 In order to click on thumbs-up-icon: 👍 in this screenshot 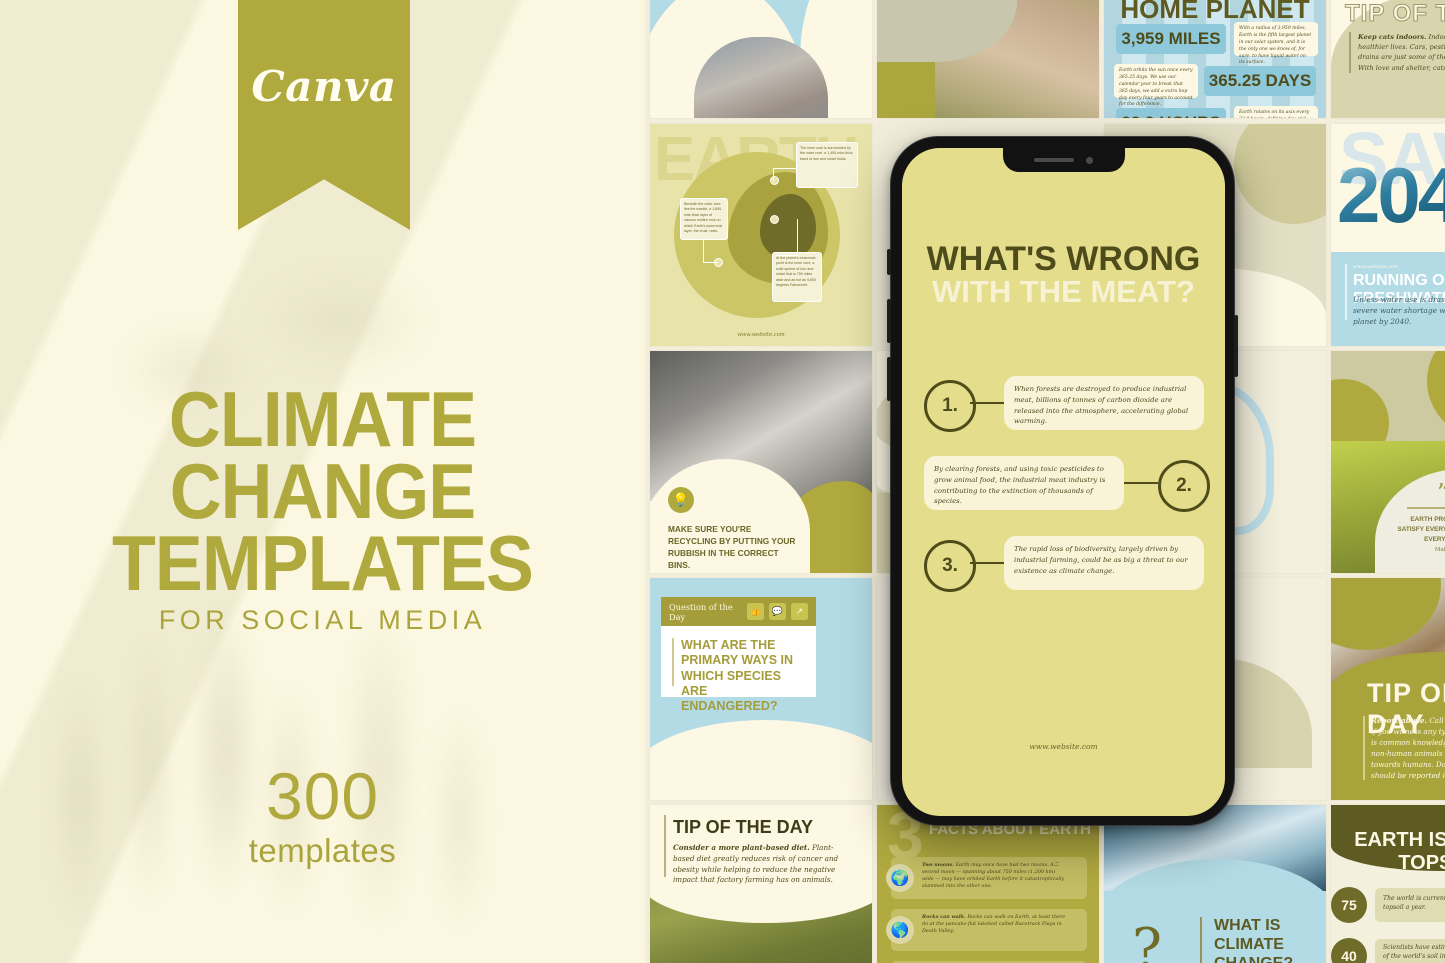, I will do `click(755, 611)`.